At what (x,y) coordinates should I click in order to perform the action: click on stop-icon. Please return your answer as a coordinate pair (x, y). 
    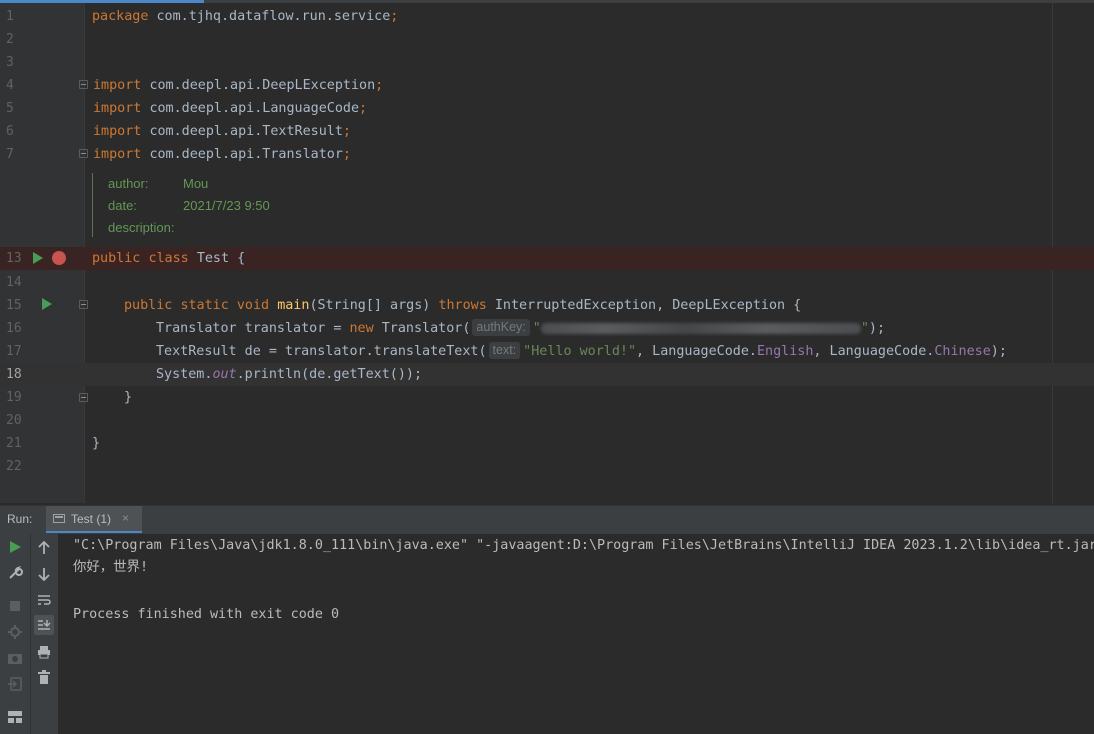
    Looking at the image, I should click on (15, 606).